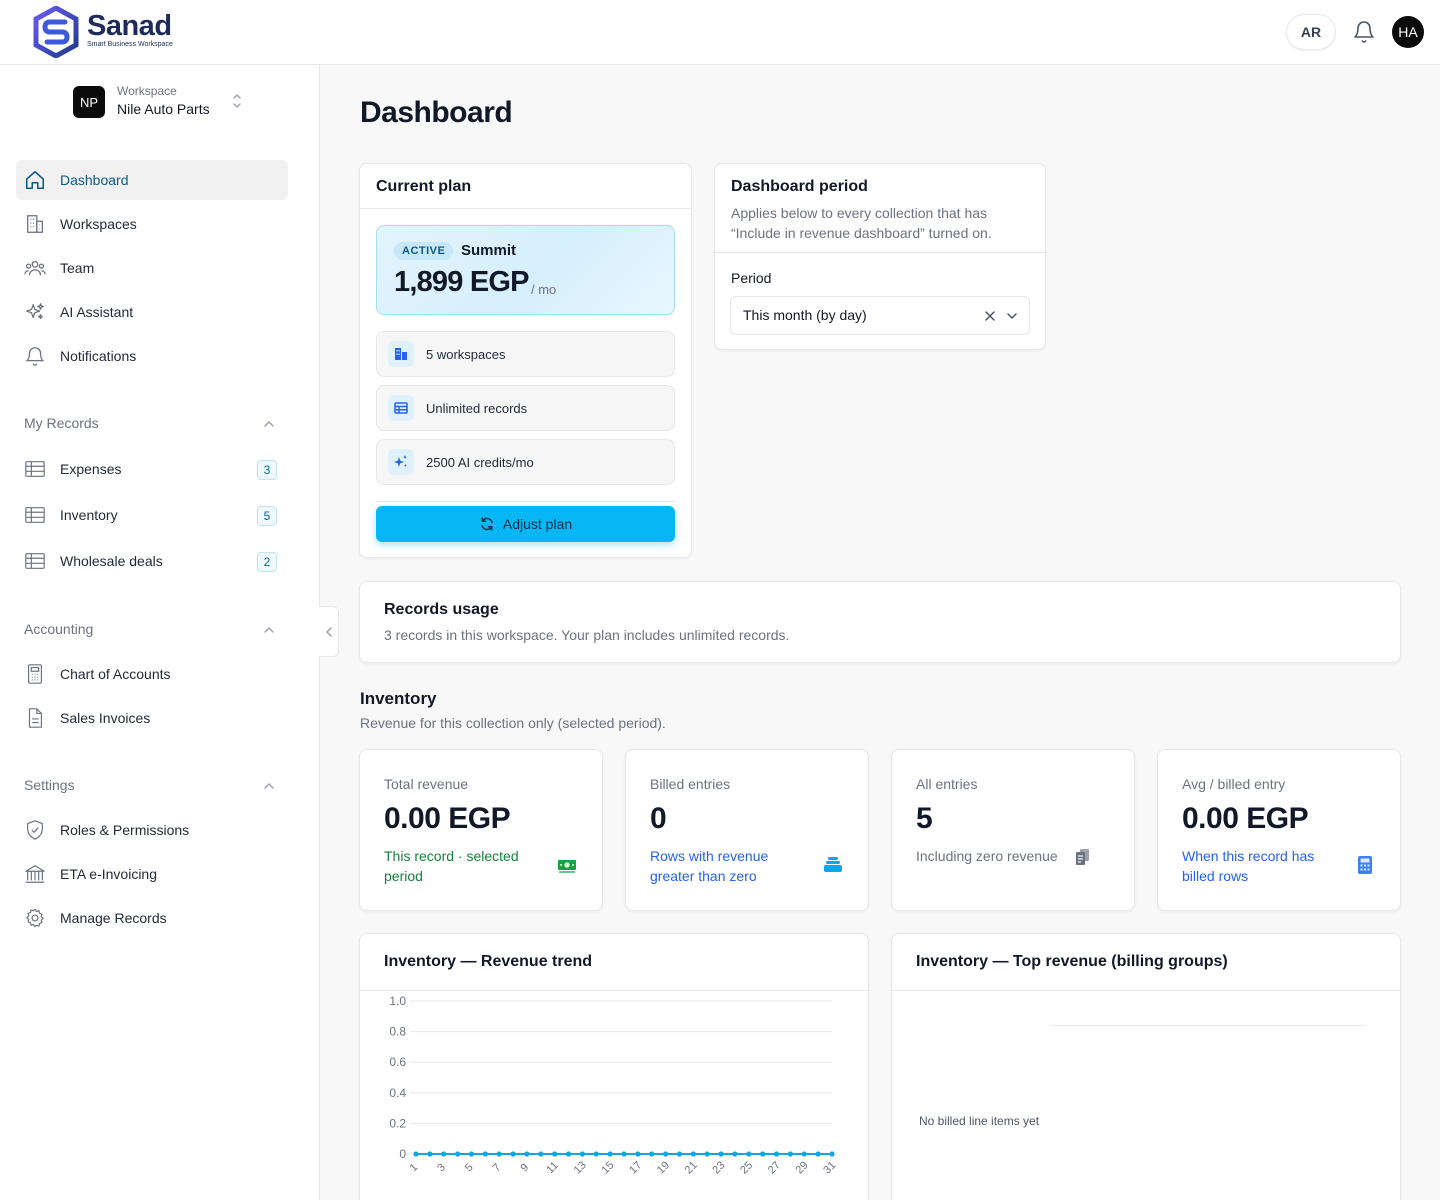 The width and height of the screenshot is (1440, 1200). I want to click on language-toggle-button: AR, so click(1311, 32).